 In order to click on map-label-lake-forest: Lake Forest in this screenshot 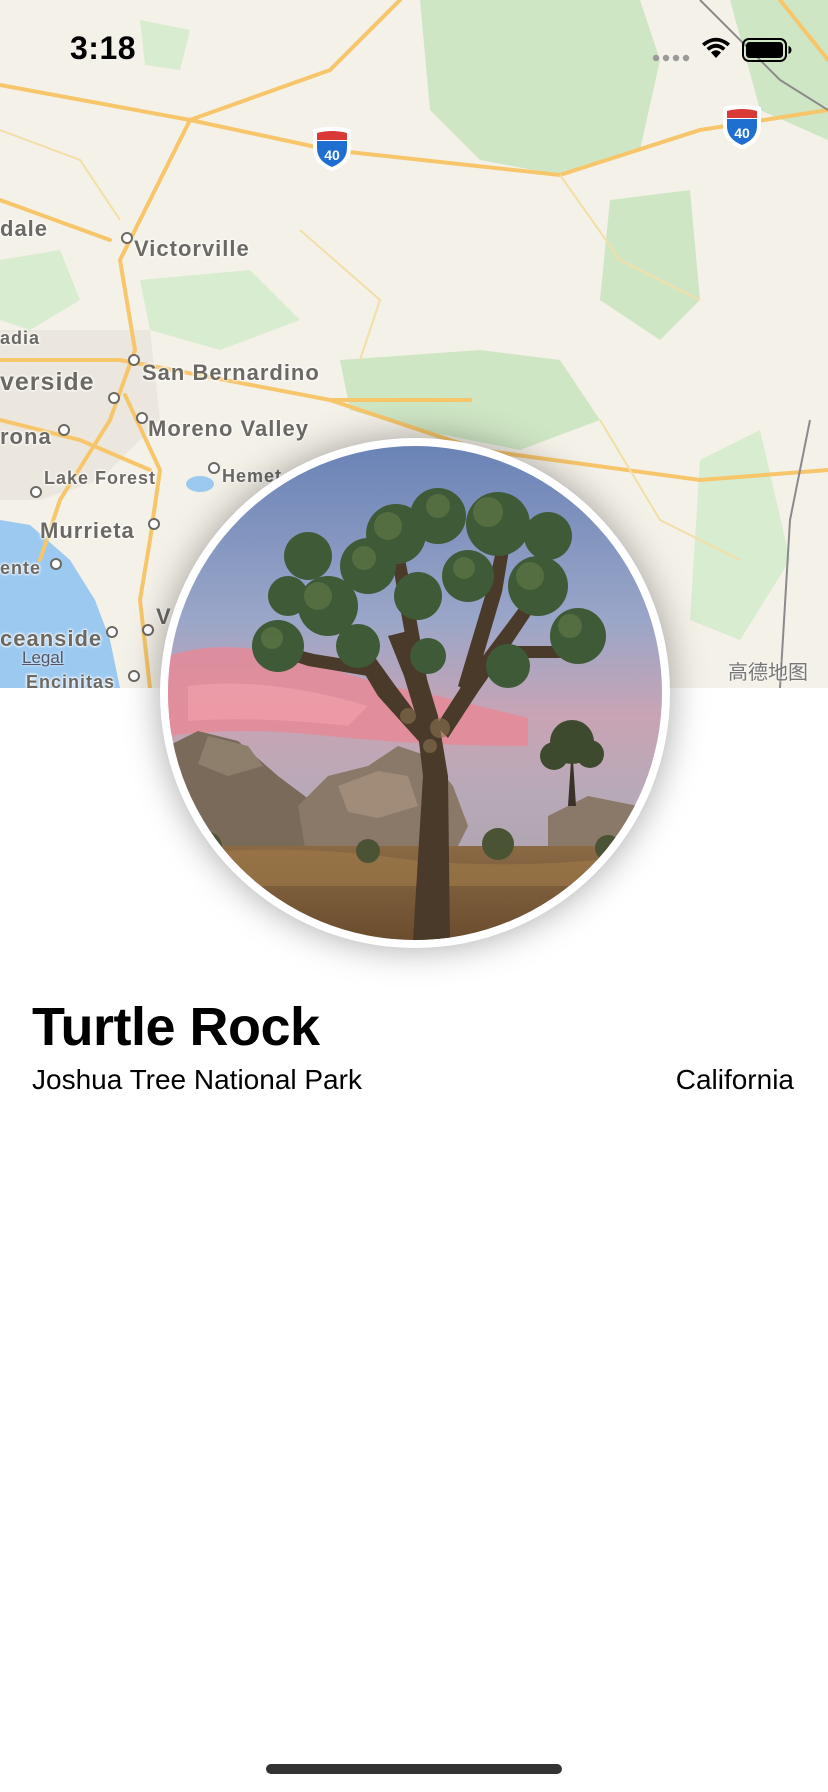, I will do `click(100, 478)`.